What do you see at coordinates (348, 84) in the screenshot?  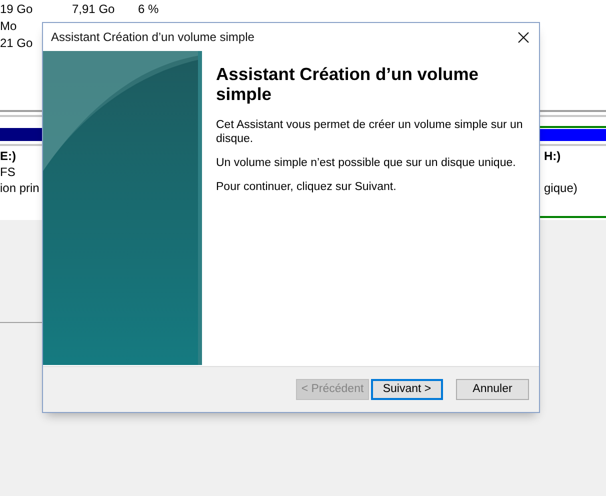 I see `wizard-heading: Assistant Création d’un volume simple` at bounding box center [348, 84].